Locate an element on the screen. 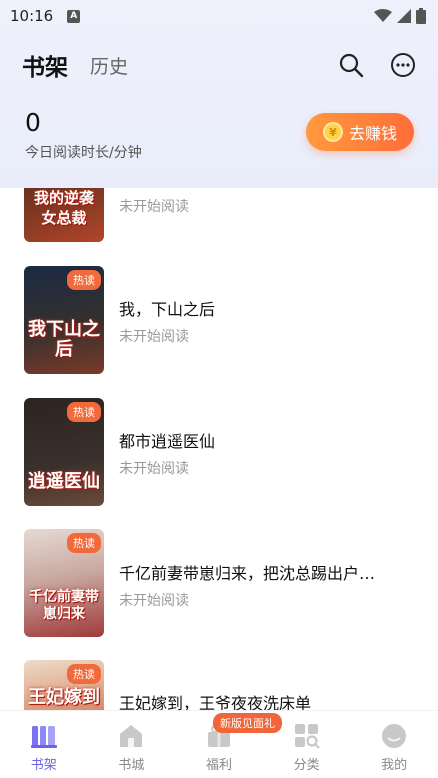 This screenshot has height=778, width=438. book-item: 热读 我下山之后 我，下山之后 未开始阅读 is located at coordinates (219, 320).